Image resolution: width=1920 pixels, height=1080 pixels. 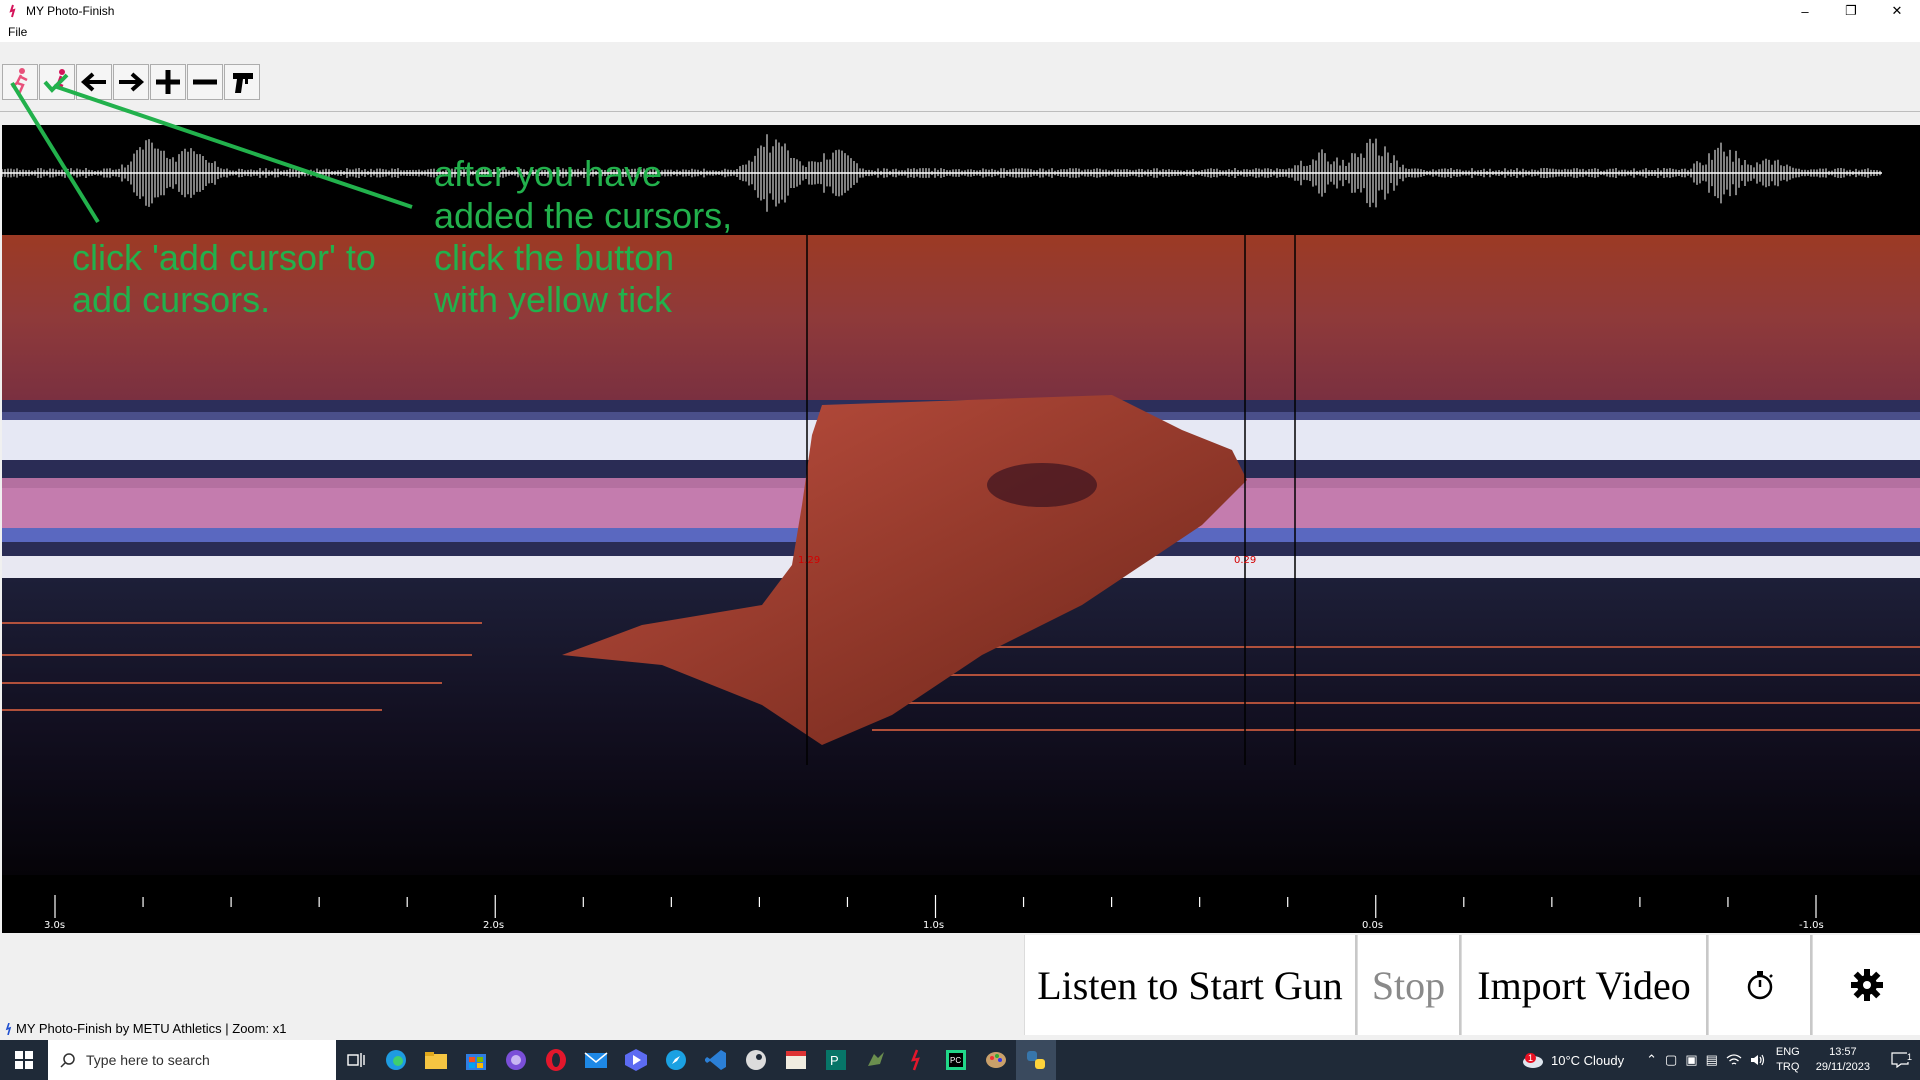 What do you see at coordinates (13, 11) in the screenshot?
I see `app-runner-icon` at bounding box center [13, 11].